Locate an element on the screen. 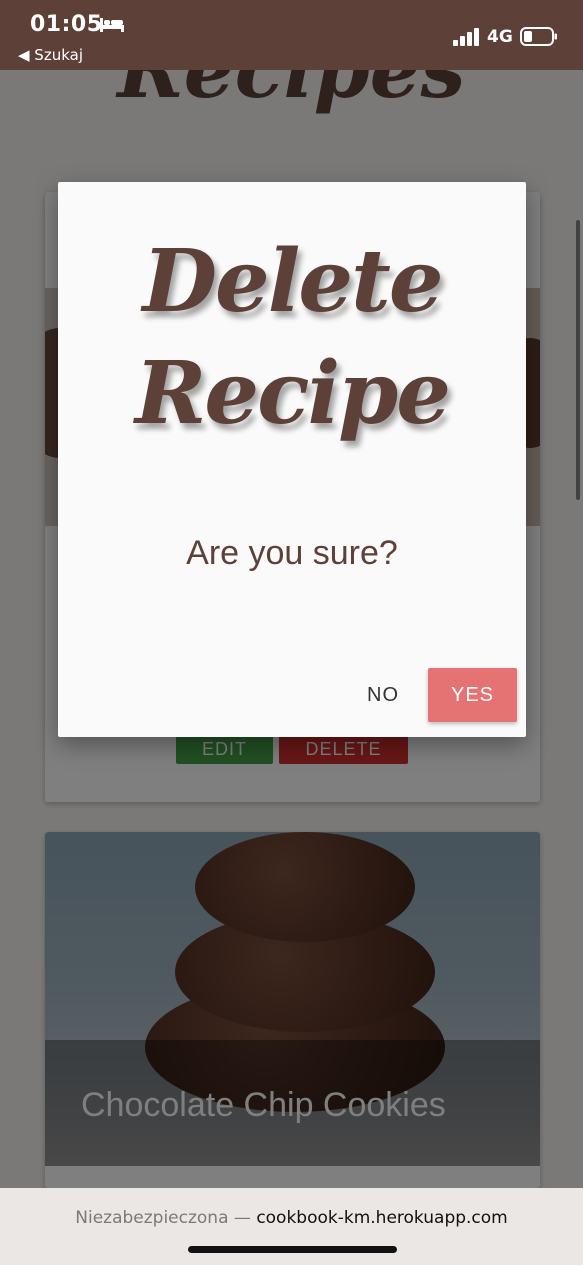 The height and width of the screenshot is (1265, 583). dialog-message: Are you sure? is located at coordinates (292, 553).